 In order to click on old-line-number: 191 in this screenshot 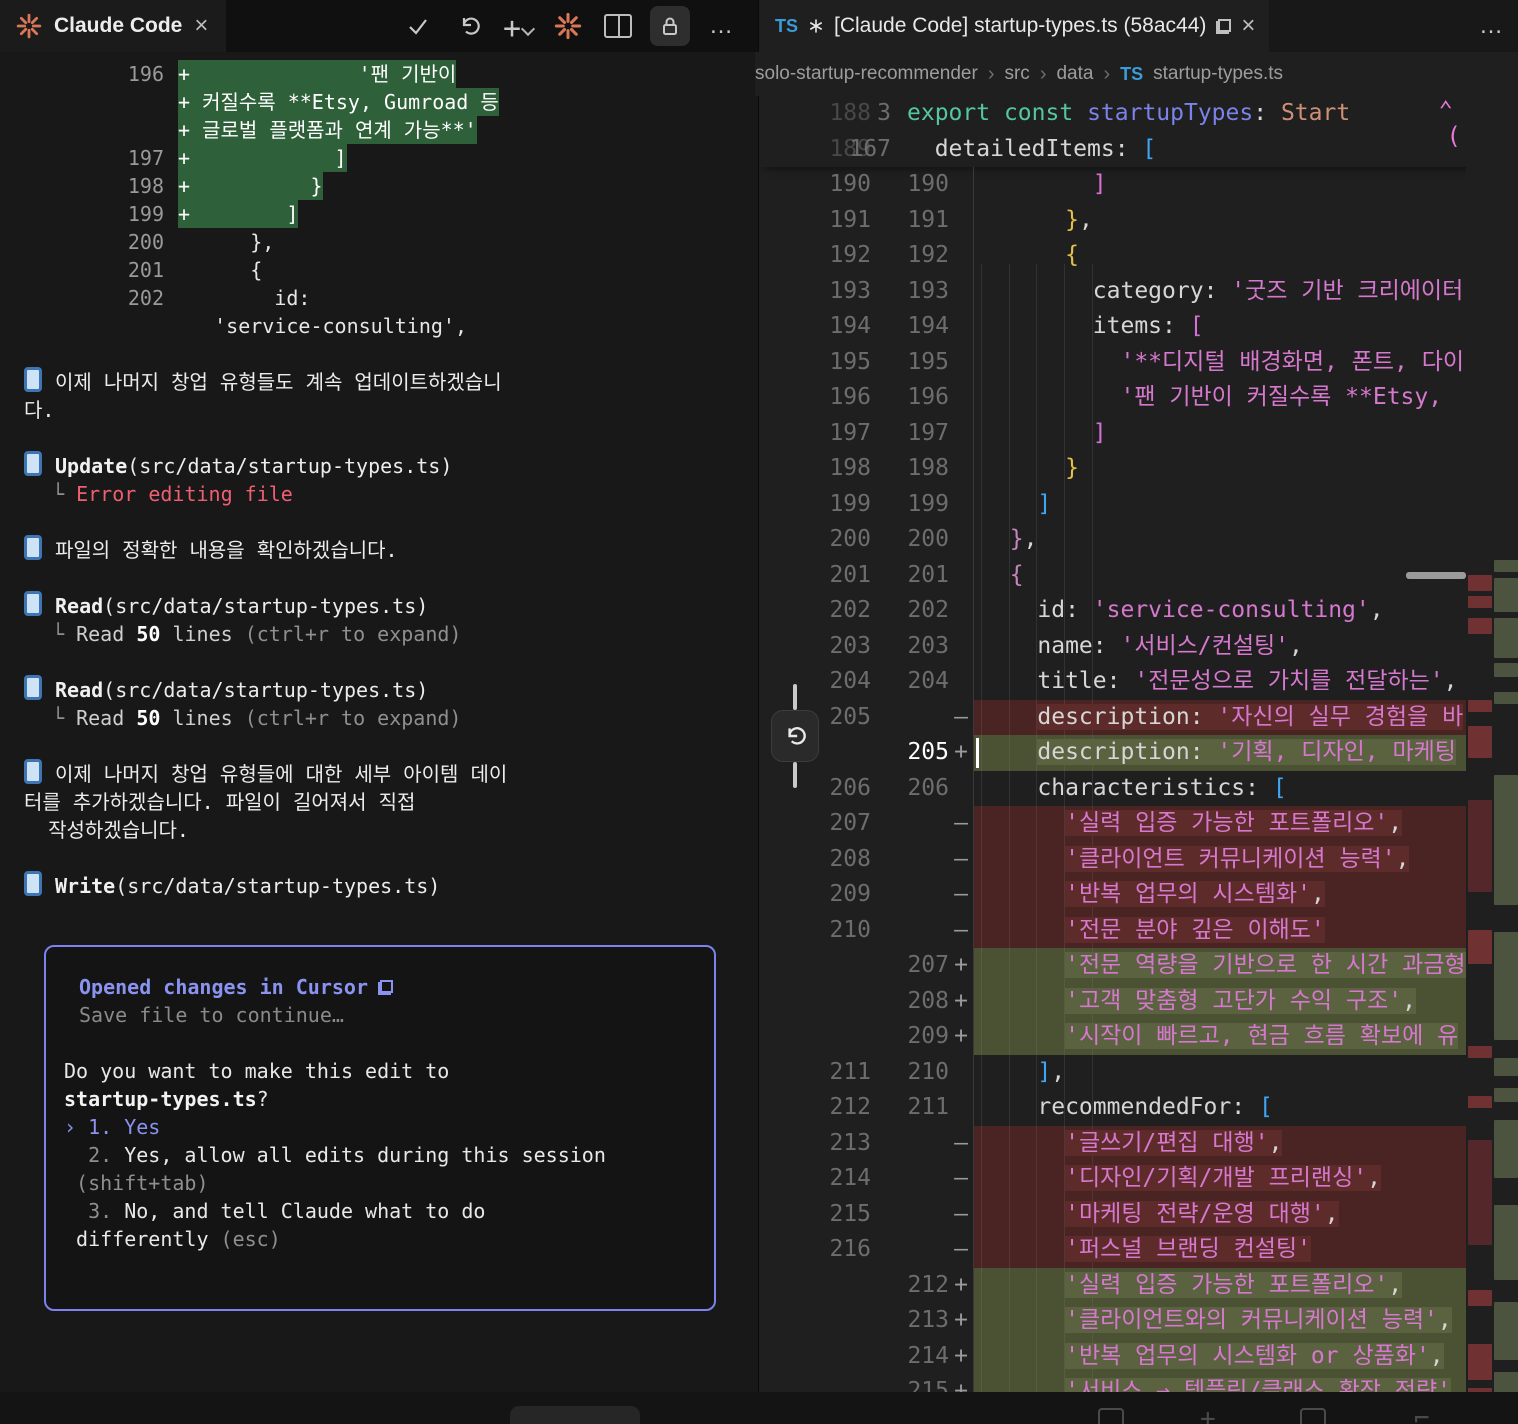, I will do `click(850, 219)`.